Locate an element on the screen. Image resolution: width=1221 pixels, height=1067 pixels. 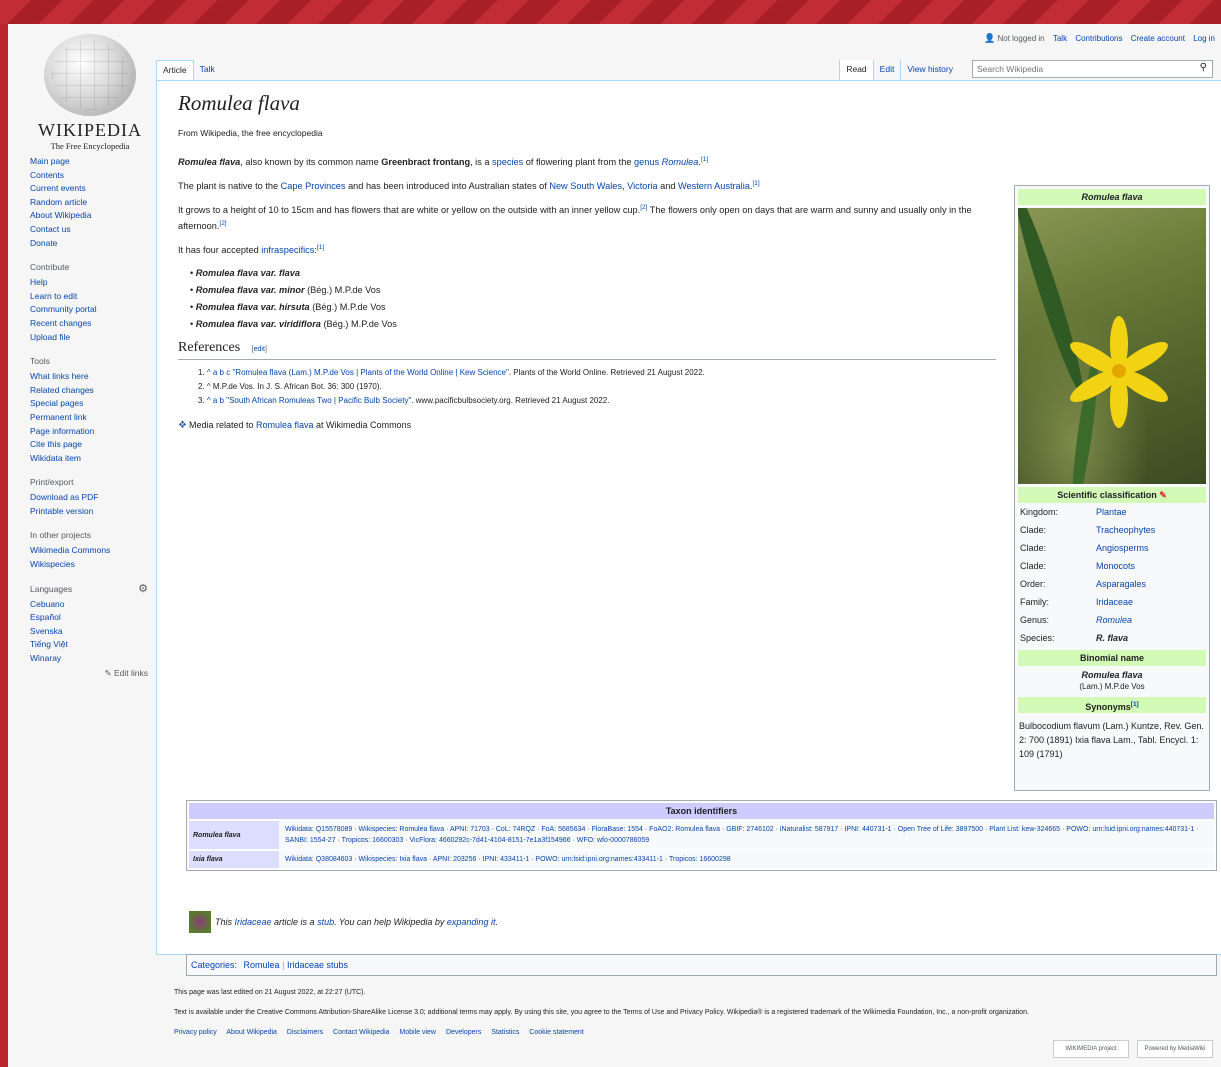
tab-view-history: View history is located at coordinates (929, 70).